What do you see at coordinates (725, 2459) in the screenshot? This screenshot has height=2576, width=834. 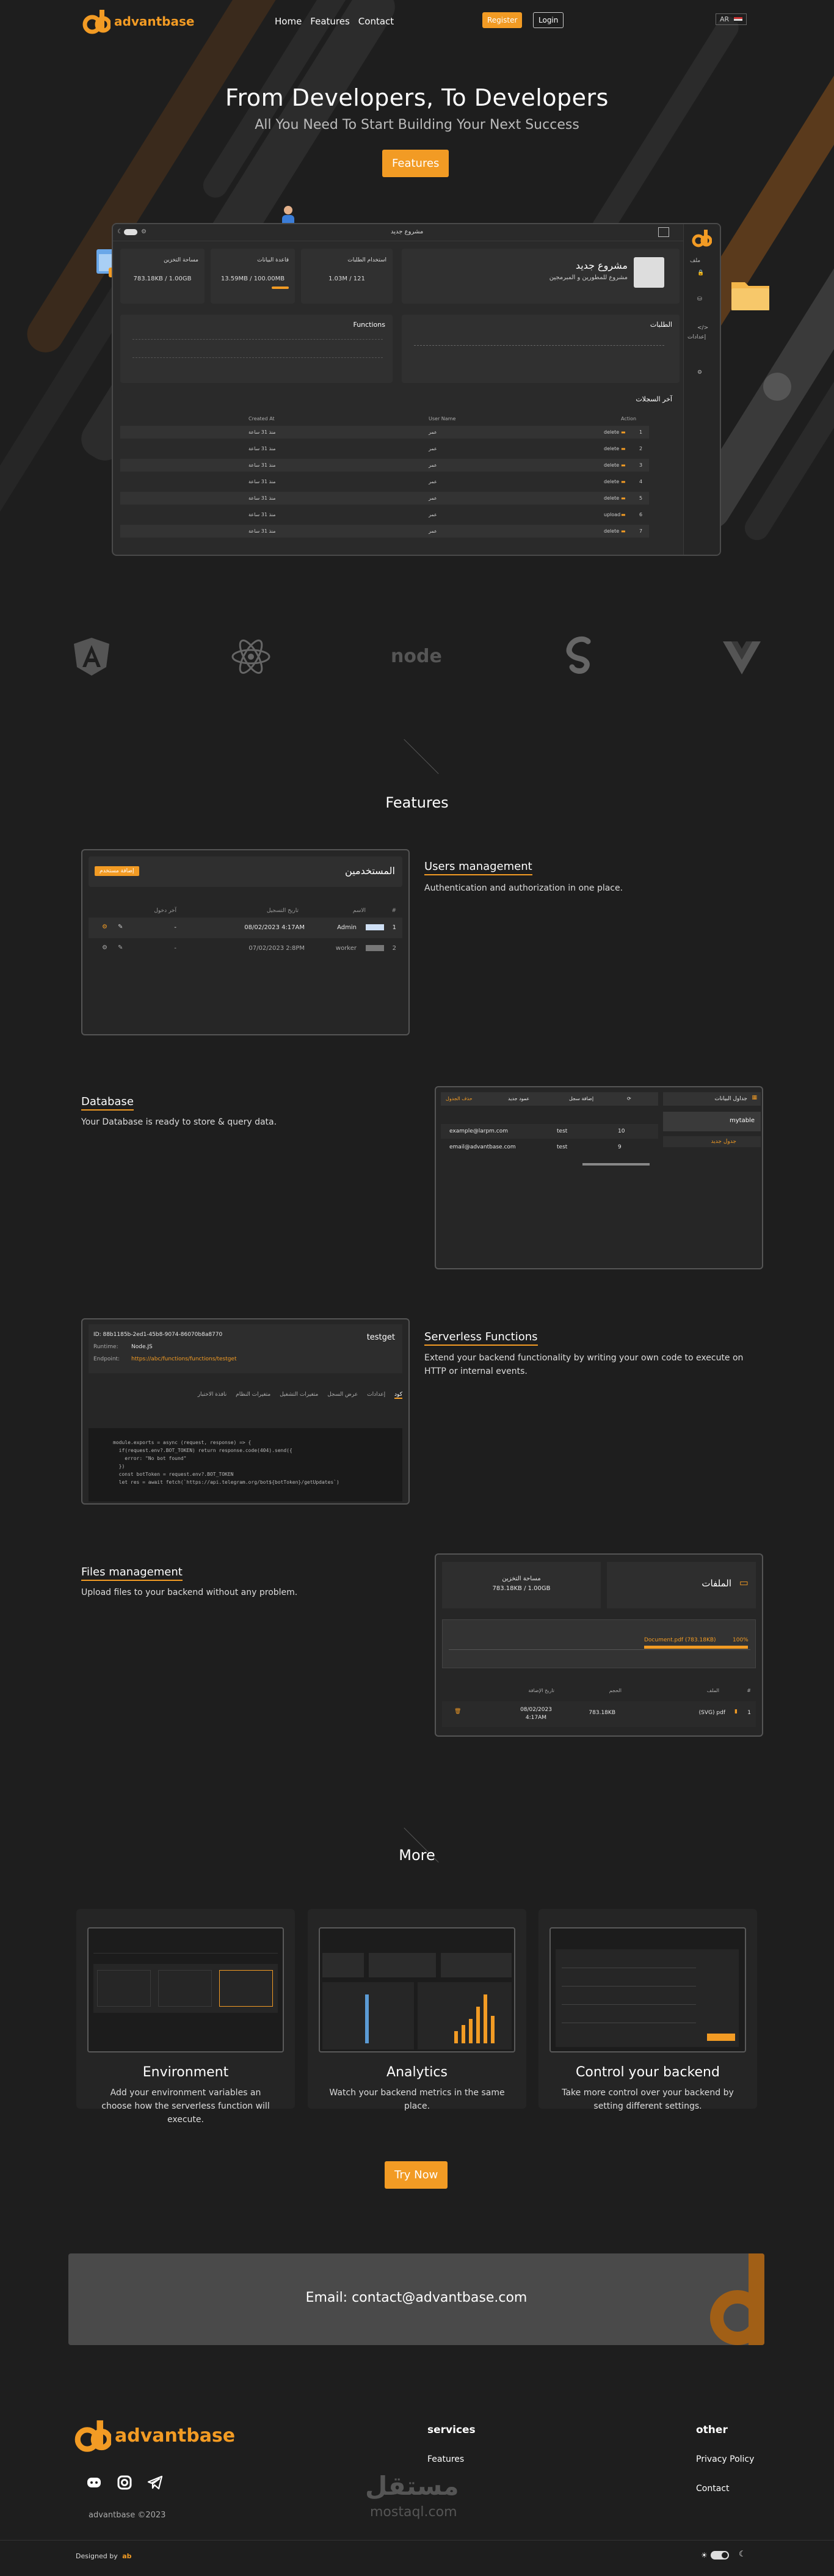 I see `footer-link-privacy: Privacy Policy` at bounding box center [725, 2459].